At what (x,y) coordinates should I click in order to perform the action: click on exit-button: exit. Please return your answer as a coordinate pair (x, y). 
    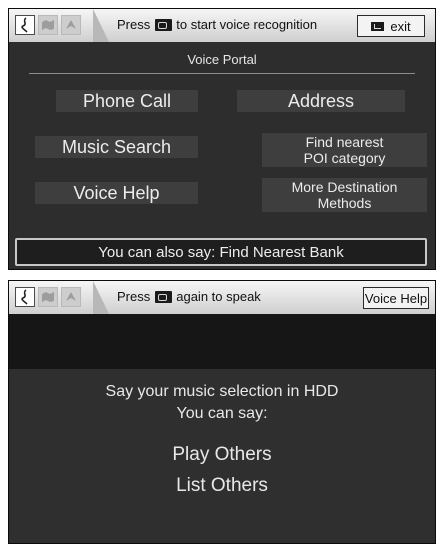
    Looking at the image, I should click on (391, 26).